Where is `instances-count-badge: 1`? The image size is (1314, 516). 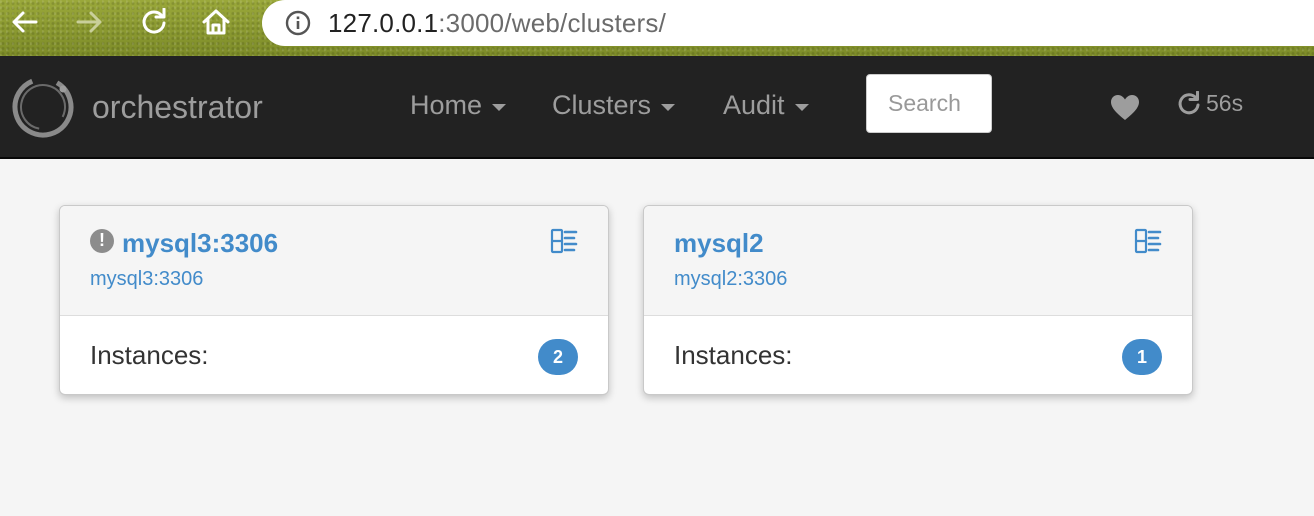 instances-count-badge: 1 is located at coordinates (1142, 357).